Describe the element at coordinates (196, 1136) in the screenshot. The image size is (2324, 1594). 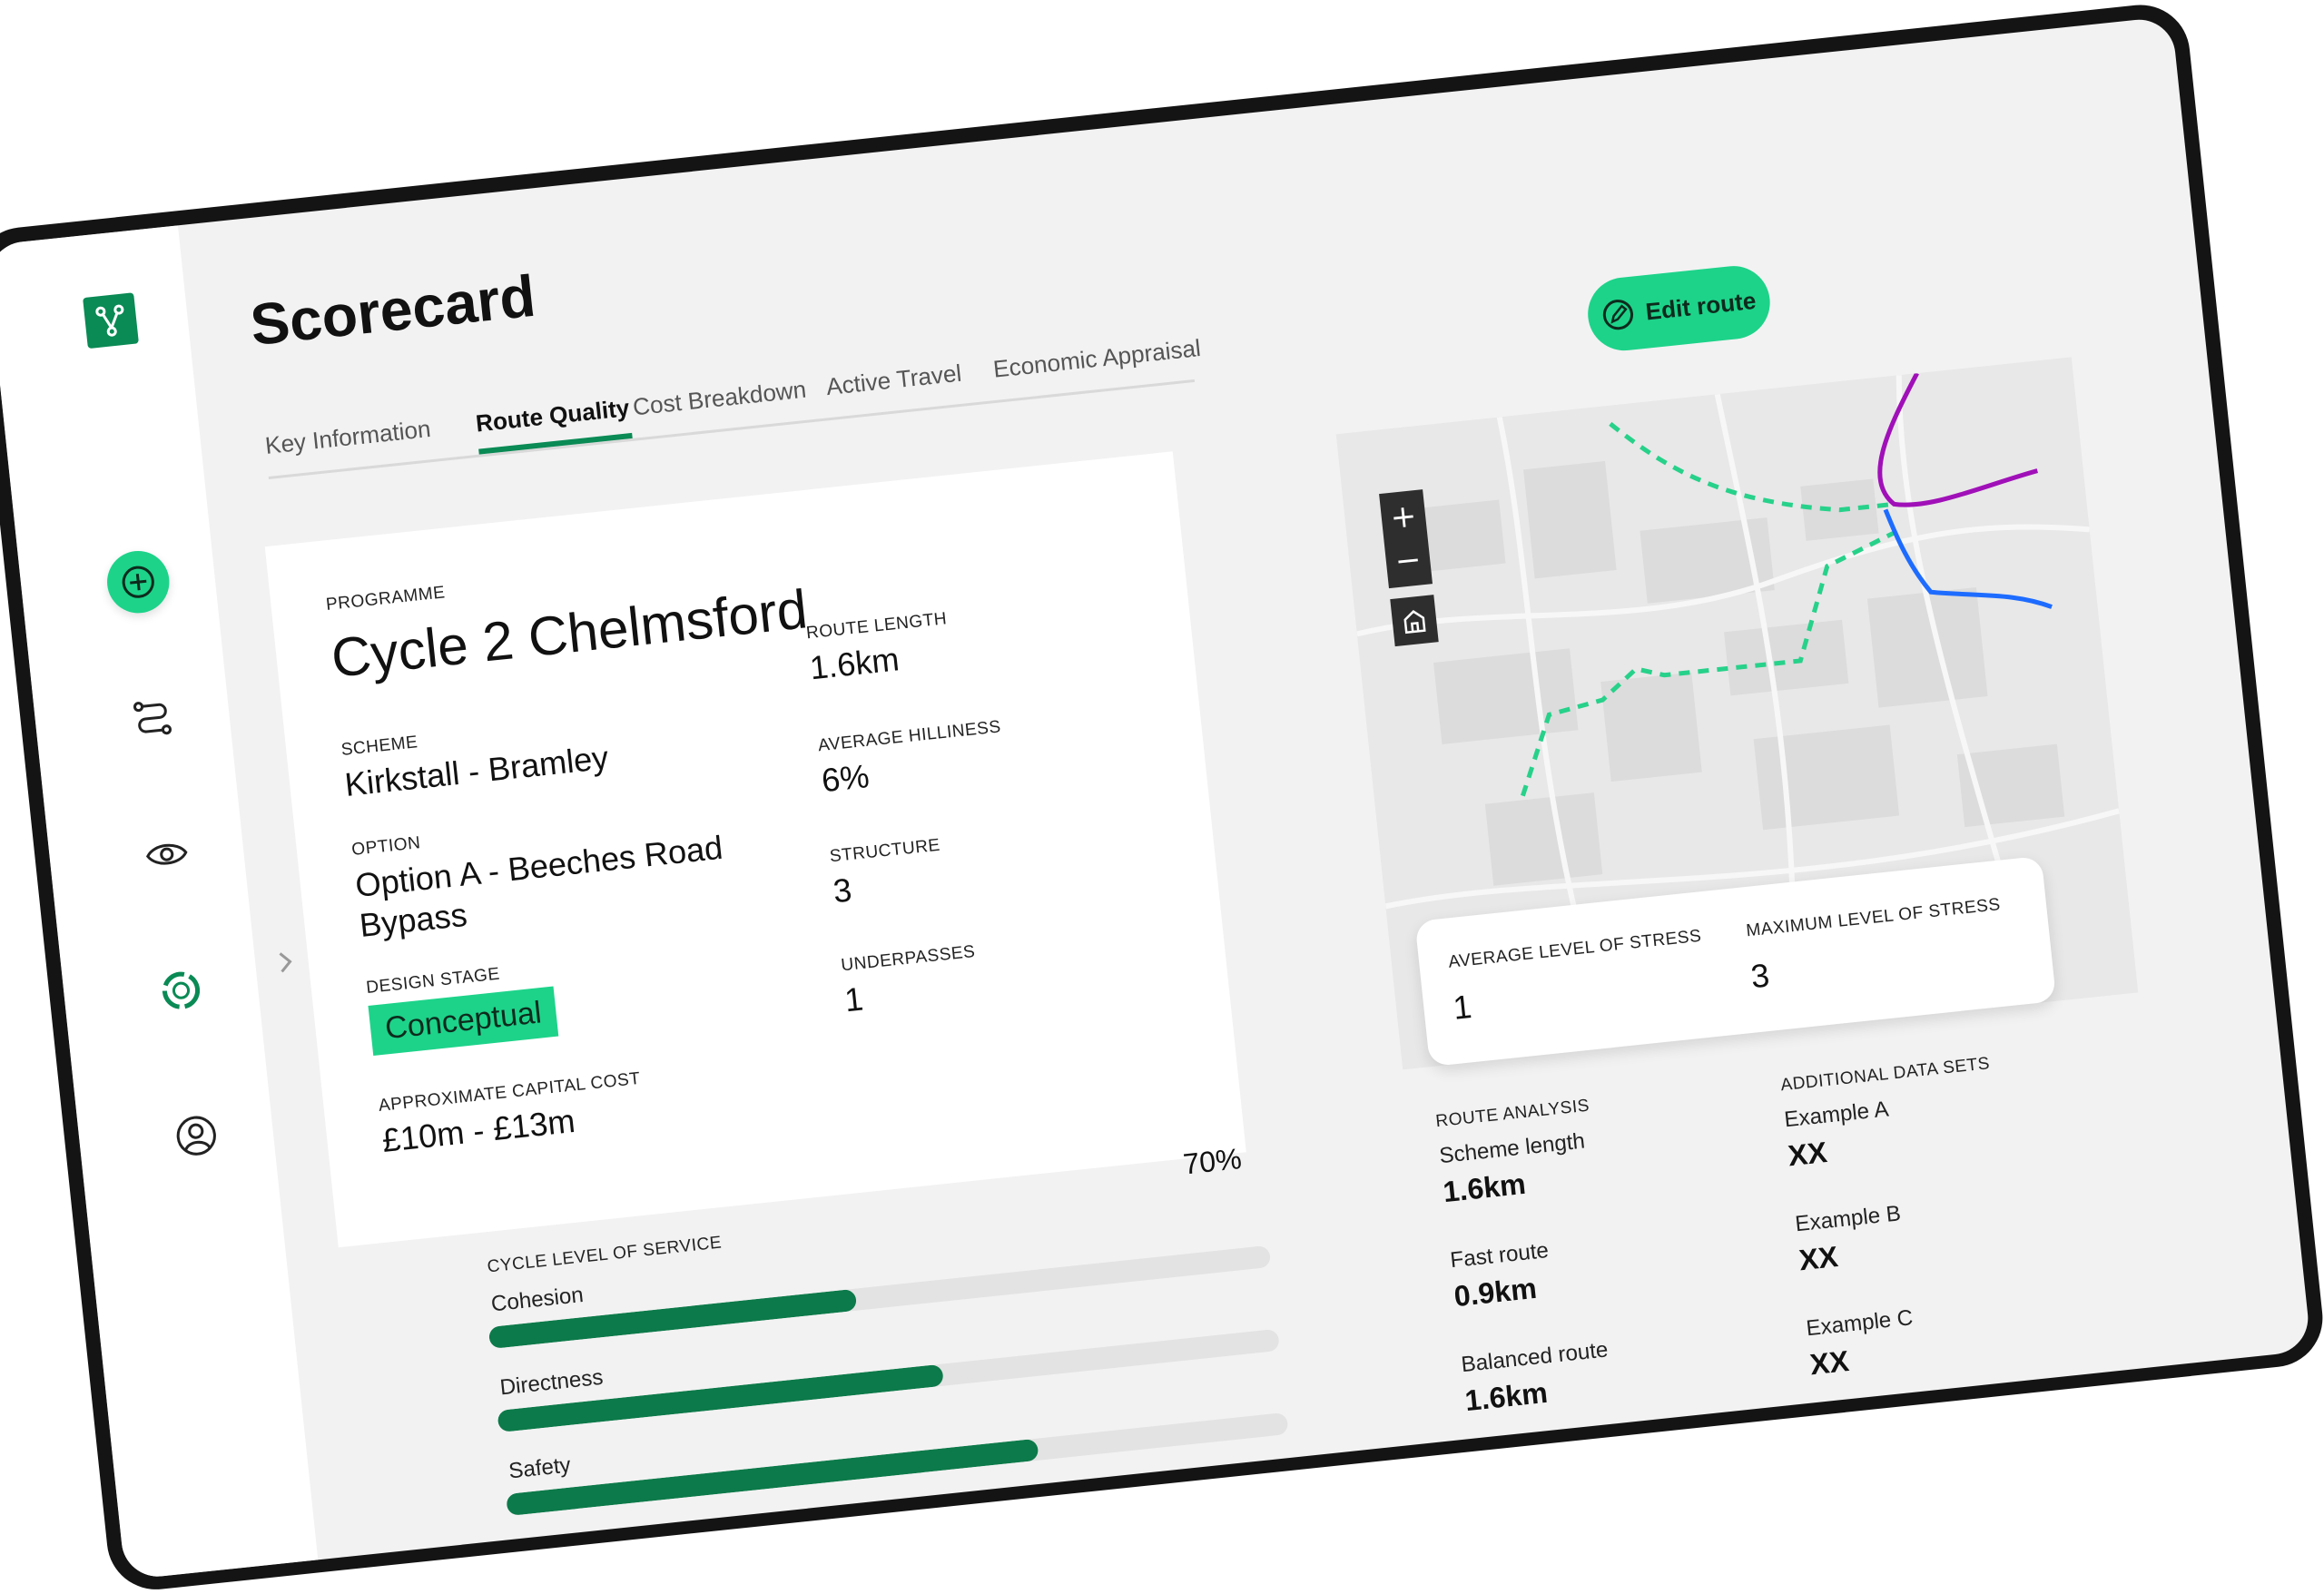
I see `user-icon` at that location.